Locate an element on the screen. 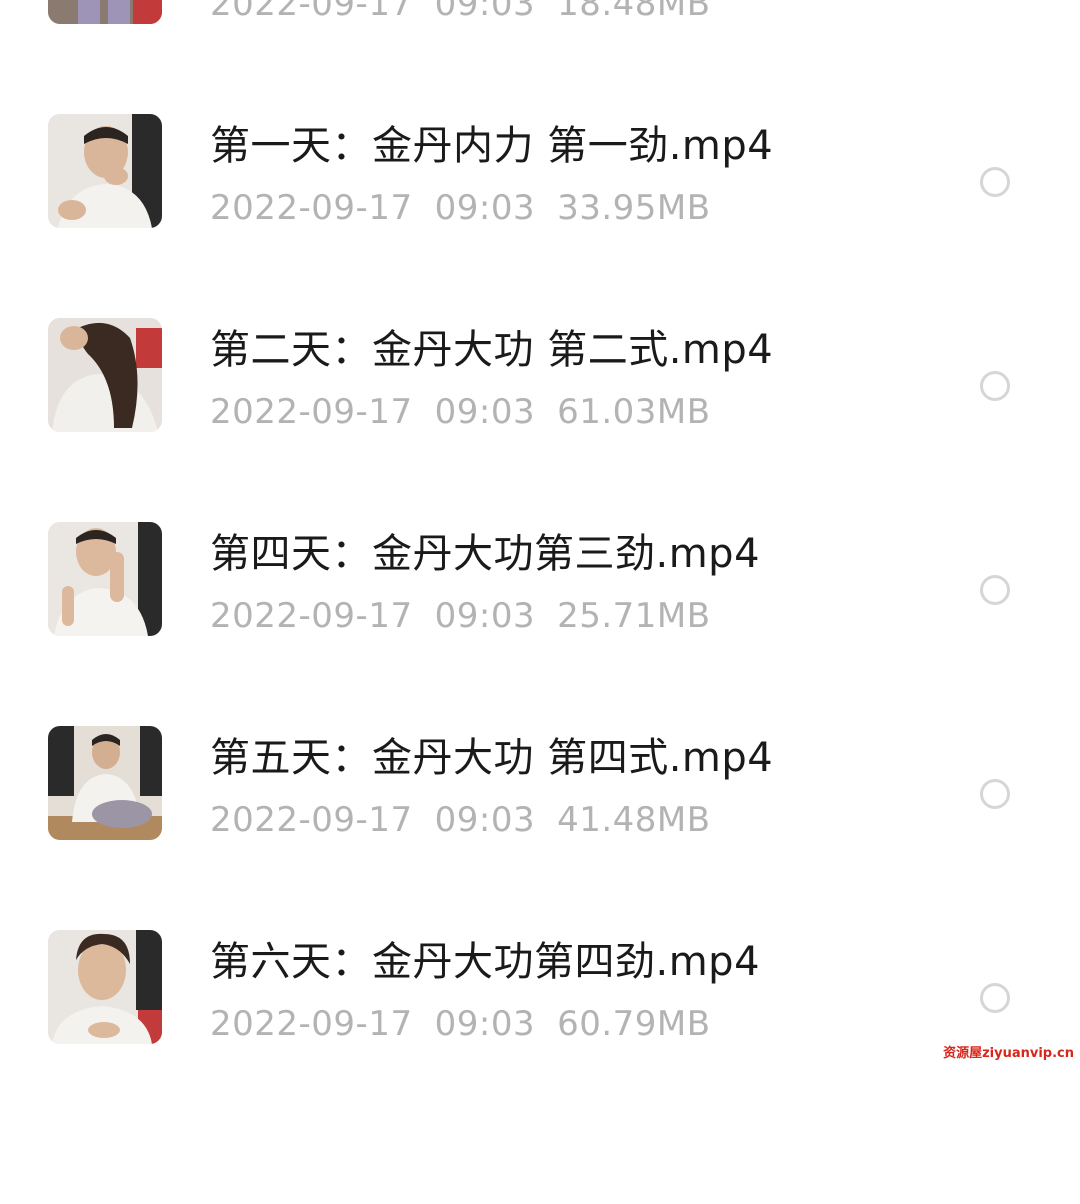 The image size is (1080, 1204). watermark: 资源屋ziyuanvip.cn is located at coordinates (1008, 1053).